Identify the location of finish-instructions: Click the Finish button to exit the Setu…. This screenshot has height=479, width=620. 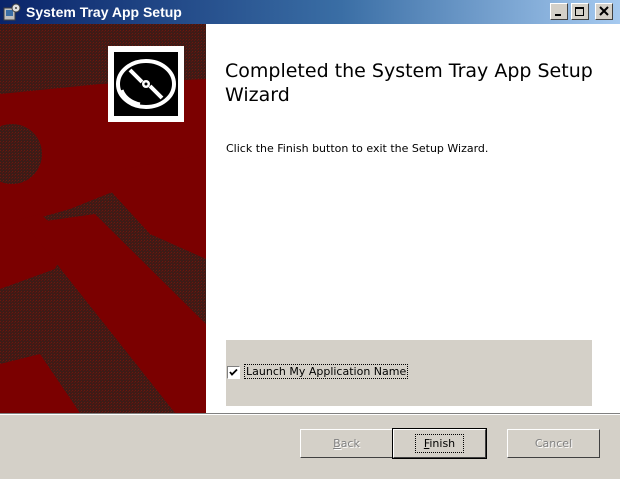
(357, 148).